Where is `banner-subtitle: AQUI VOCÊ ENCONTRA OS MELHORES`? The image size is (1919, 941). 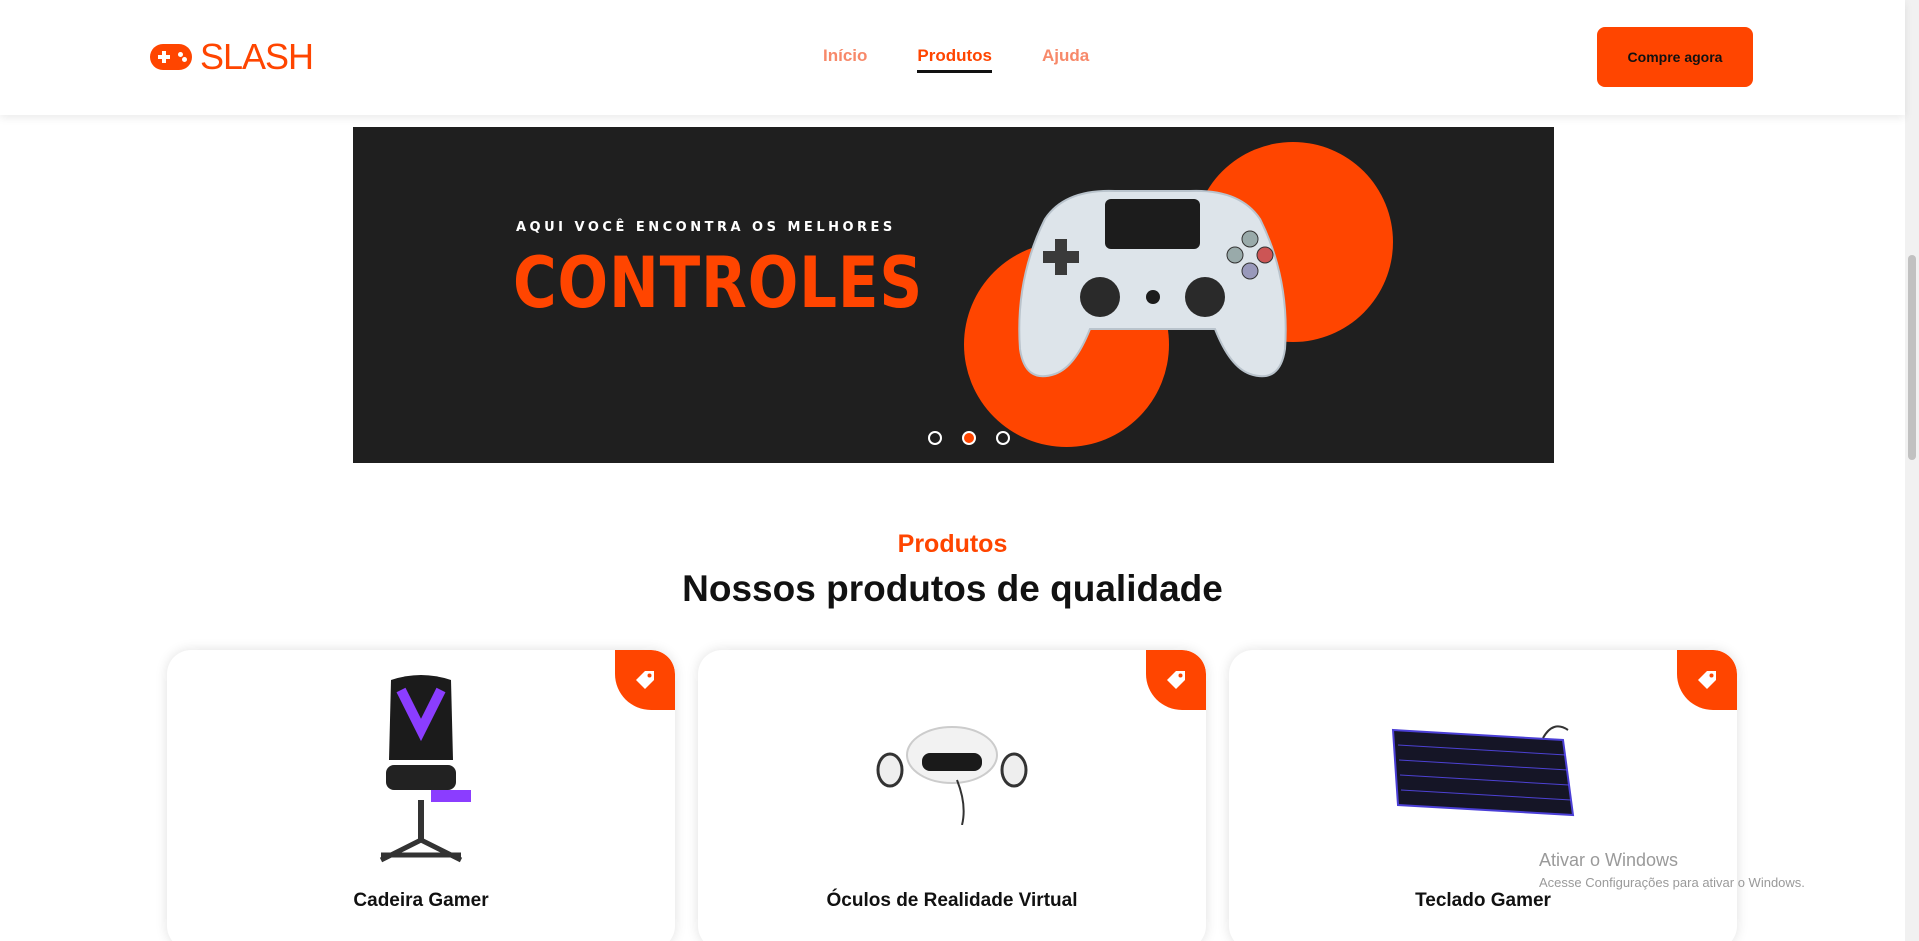 banner-subtitle: AQUI VOCÊ ENCONTRA OS MELHORES is located at coordinates (706, 227).